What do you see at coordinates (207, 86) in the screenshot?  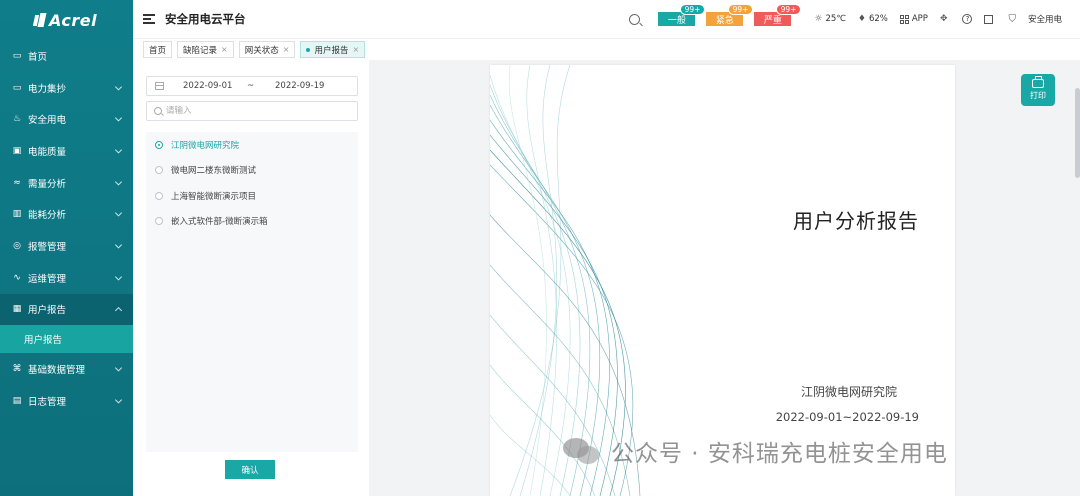 I see `date-start: 2022-09-01` at bounding box center [207, 86].